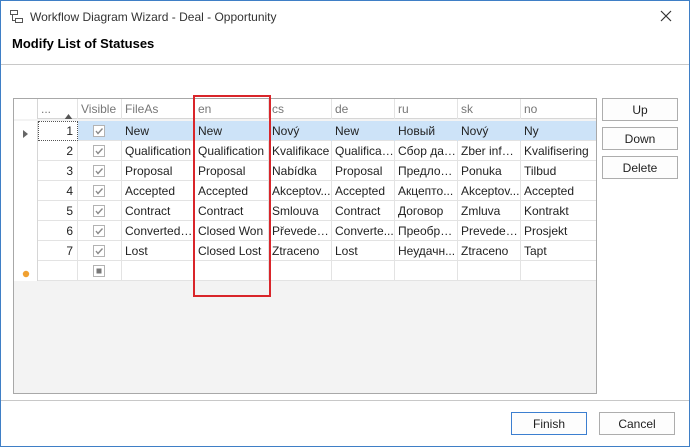 The image size is (690, 447). What do you see at coordinates (558, 109) in the screenshot?
I see `column-header-no: no` at bounding box center [558, 109].